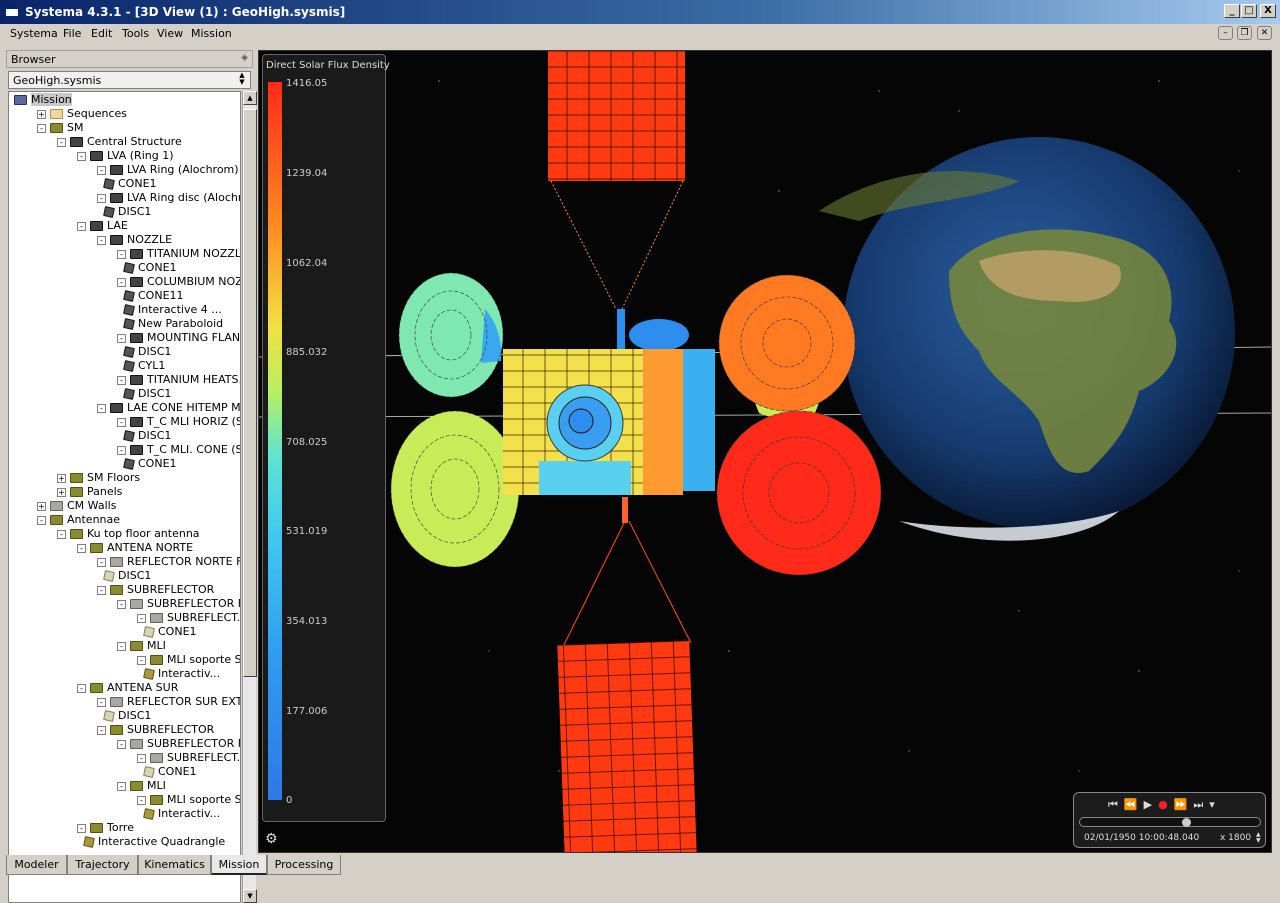 The image size is (1280, 903). I want to click on tree-node: - LVA Ring (Alochrom), so click(168, 170).